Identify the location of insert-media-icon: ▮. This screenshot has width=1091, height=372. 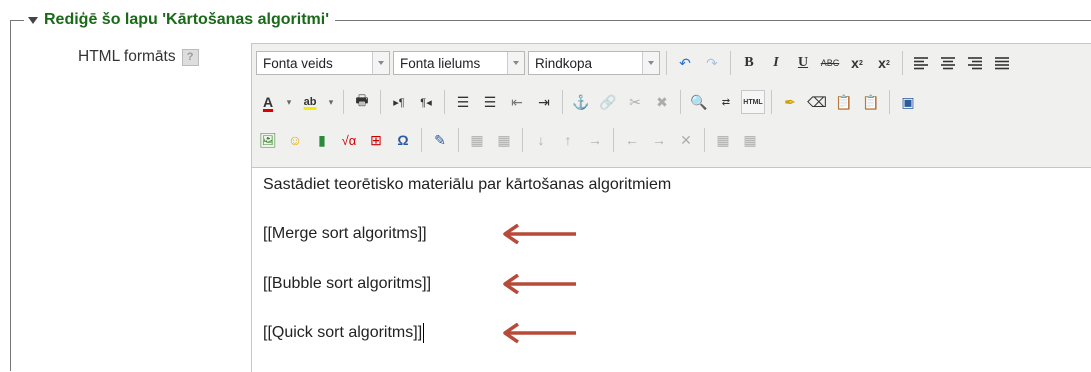
(322, 140).